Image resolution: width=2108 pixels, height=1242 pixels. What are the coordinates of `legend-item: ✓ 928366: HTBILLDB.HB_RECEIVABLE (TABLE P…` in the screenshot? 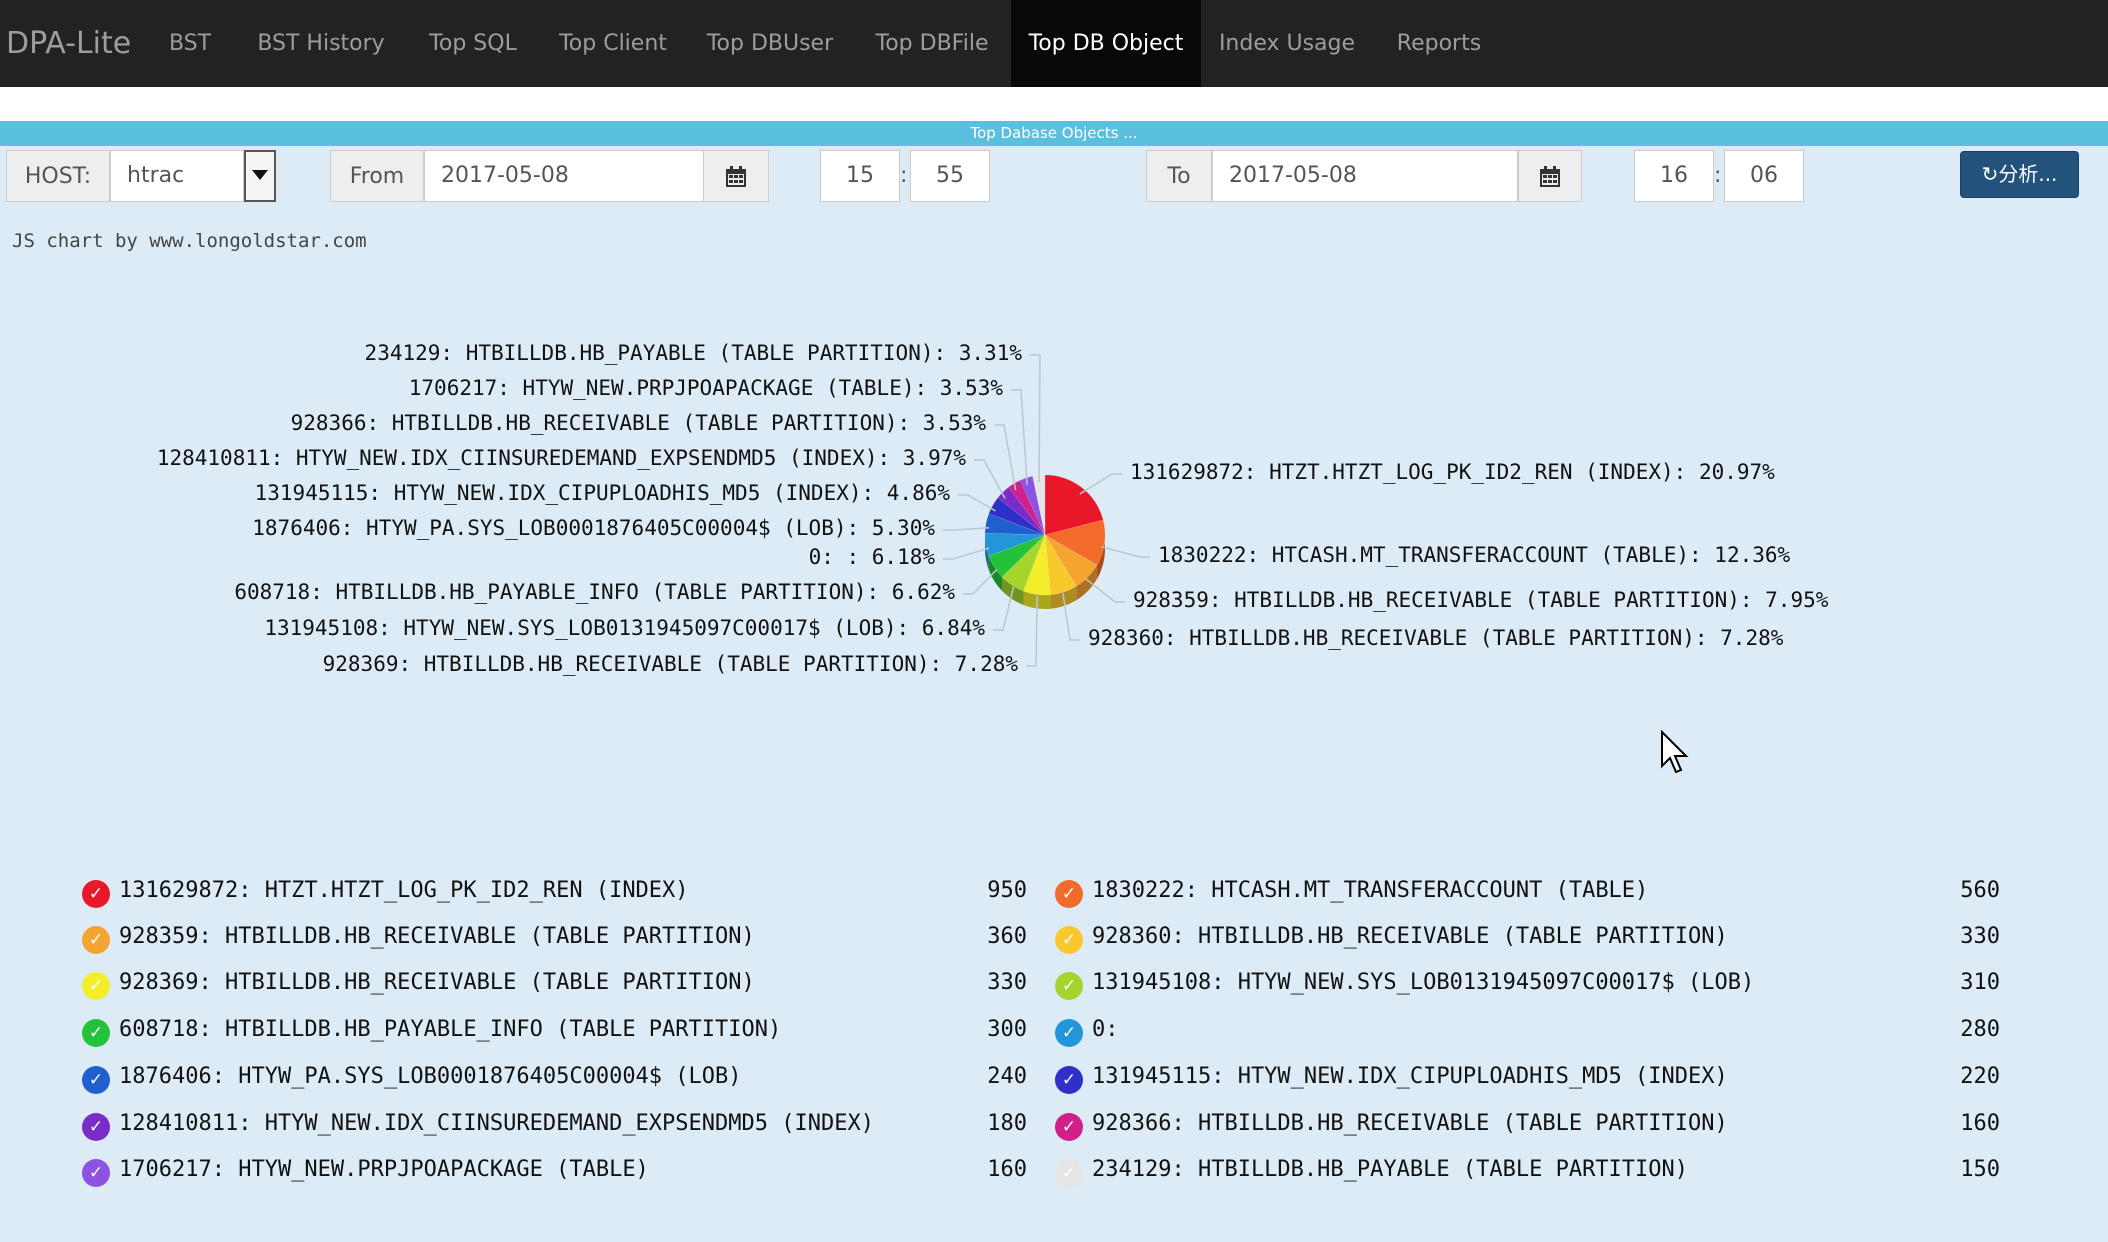 It's located at (1527, 1127).